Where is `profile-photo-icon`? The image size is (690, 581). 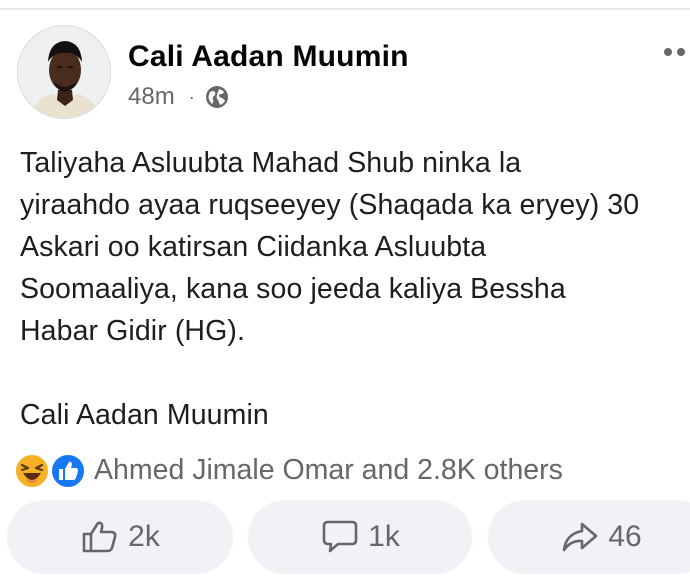 profile-photo-icon is located at coordinates (64, 72).